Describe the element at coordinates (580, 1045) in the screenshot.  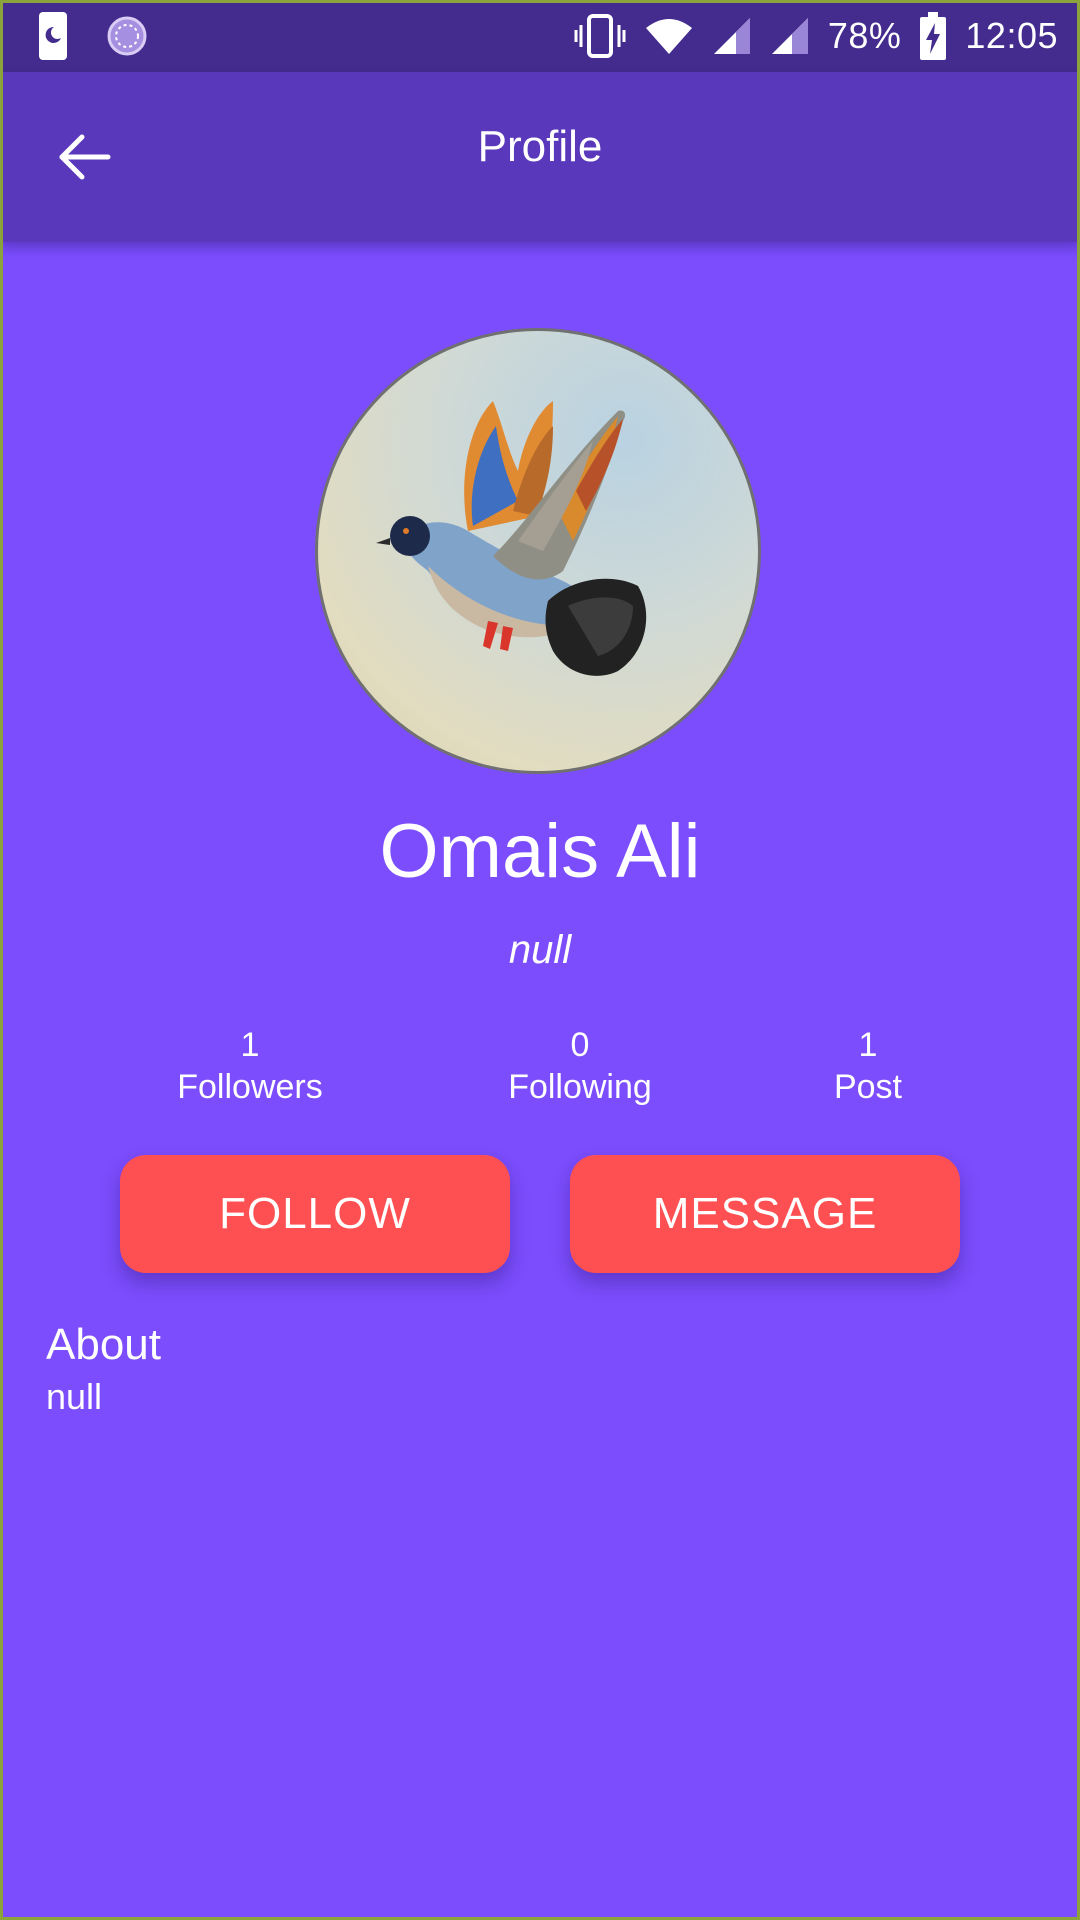
I see `following-count: 0` at that location.